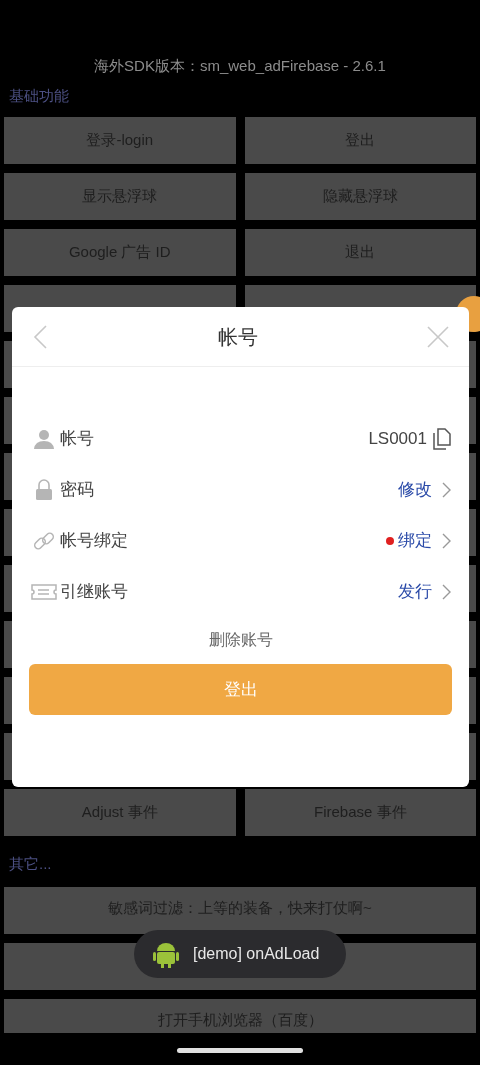 The width and height of the screenshot is (480, 1065). Describe the element at coordinates (237, 337) in the screenshot. I see `dialog-title: 帐号` at that location.